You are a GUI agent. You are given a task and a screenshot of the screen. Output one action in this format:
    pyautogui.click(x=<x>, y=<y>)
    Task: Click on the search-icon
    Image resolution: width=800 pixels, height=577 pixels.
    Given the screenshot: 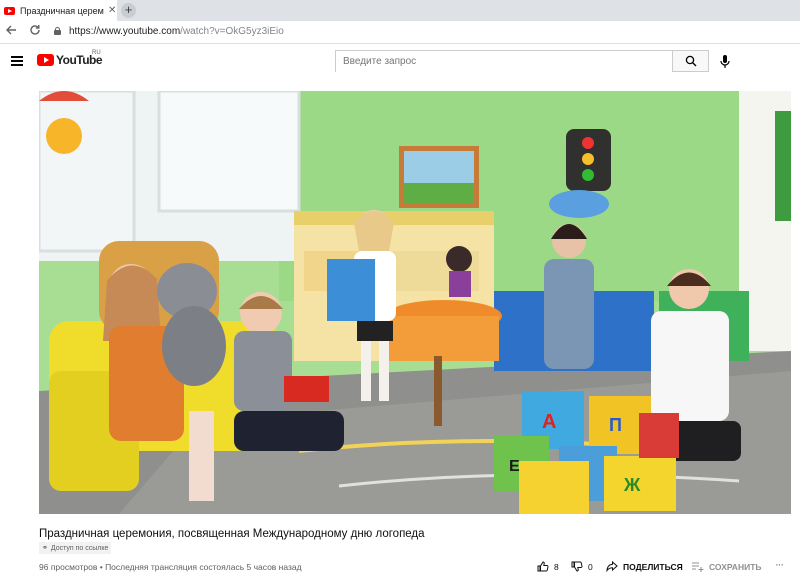 What is the action you would take?
    pyautogui.click(x=691, y=61)
    